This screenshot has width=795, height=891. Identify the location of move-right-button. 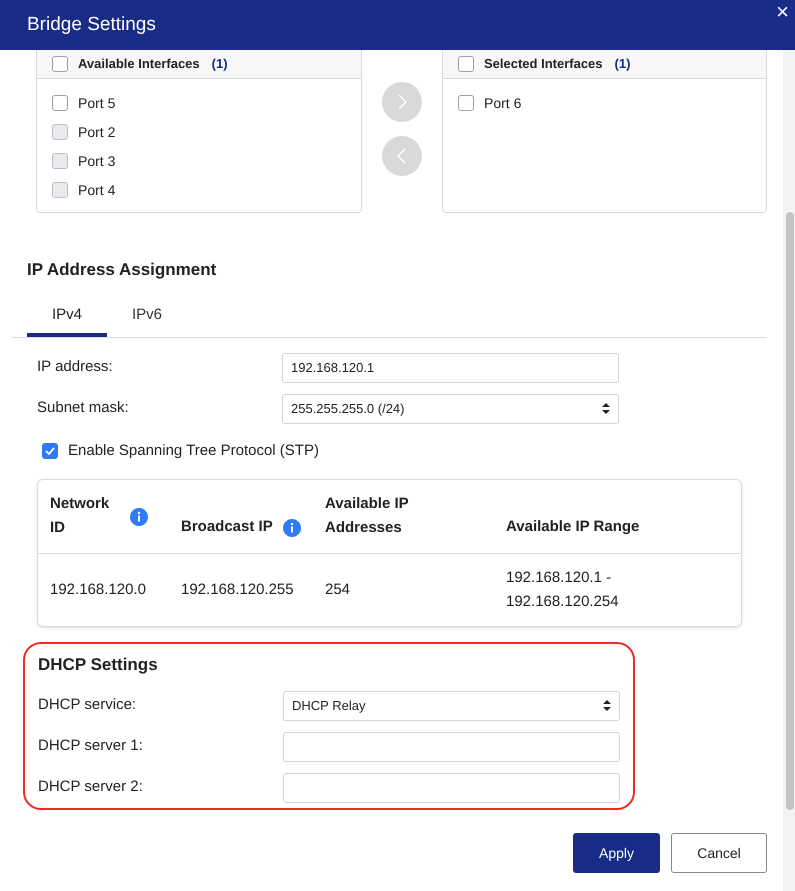
(402, 102).